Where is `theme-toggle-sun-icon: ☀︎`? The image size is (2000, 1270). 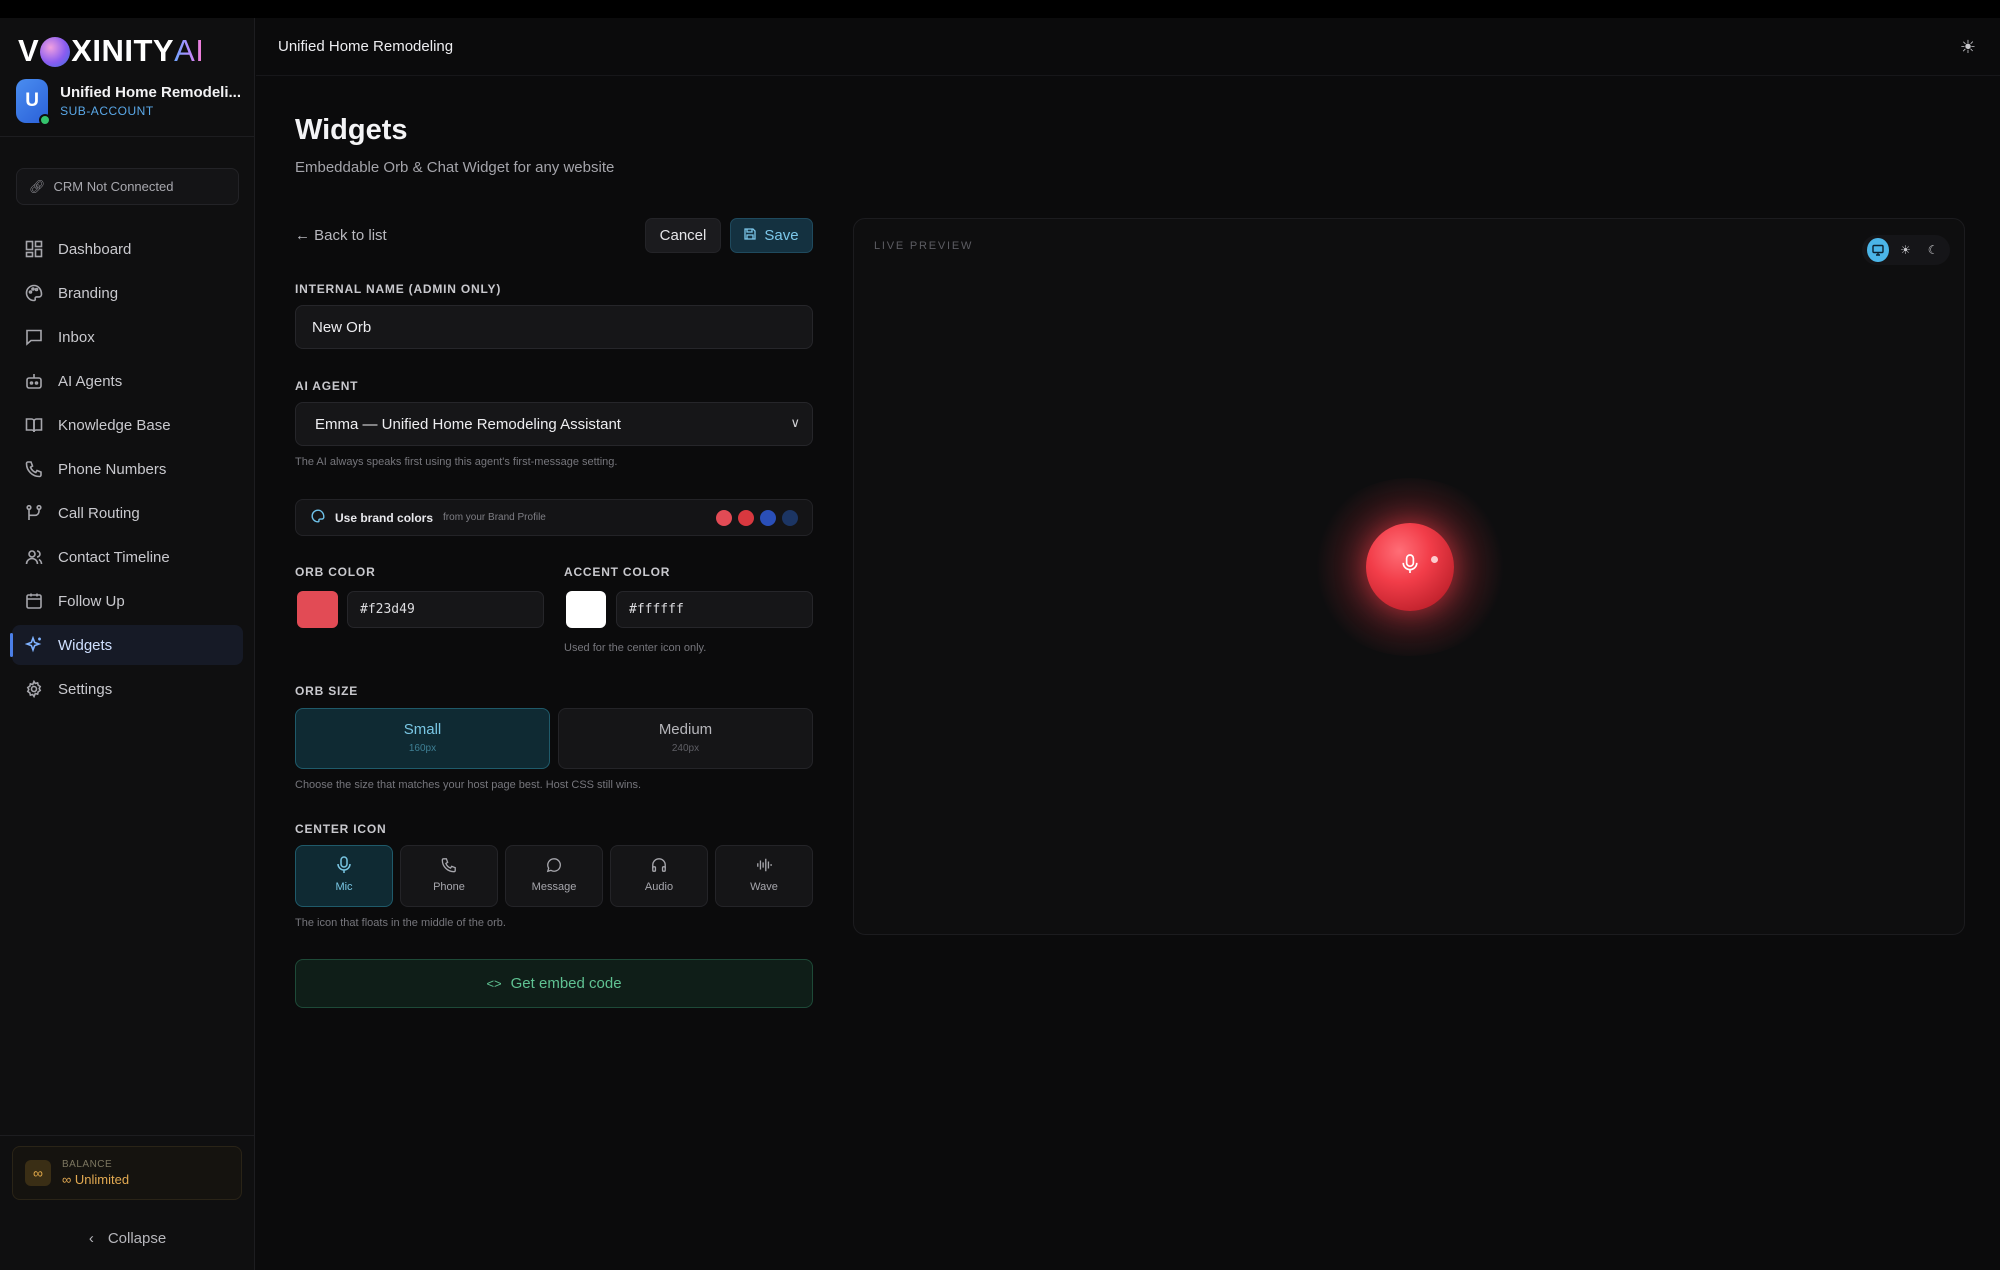
theme-toggle-sun-icon: ☀︎ is located at coordinates (1968, 47).